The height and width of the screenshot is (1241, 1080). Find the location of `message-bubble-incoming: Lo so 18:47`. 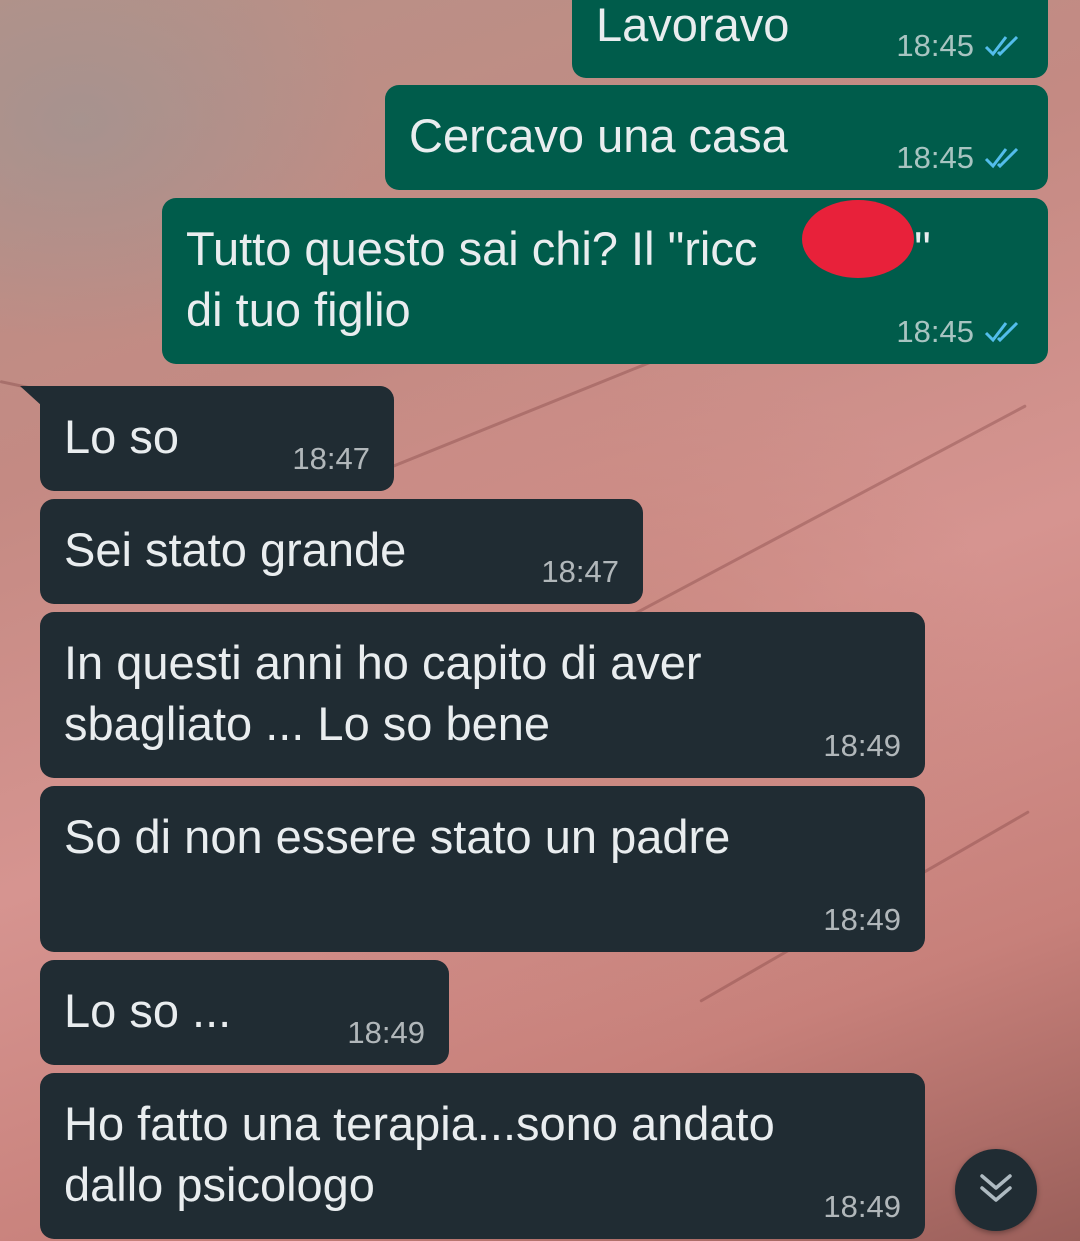

message-bubble-incoming: Lo so 18:47 is located at coordinates (207, 438).